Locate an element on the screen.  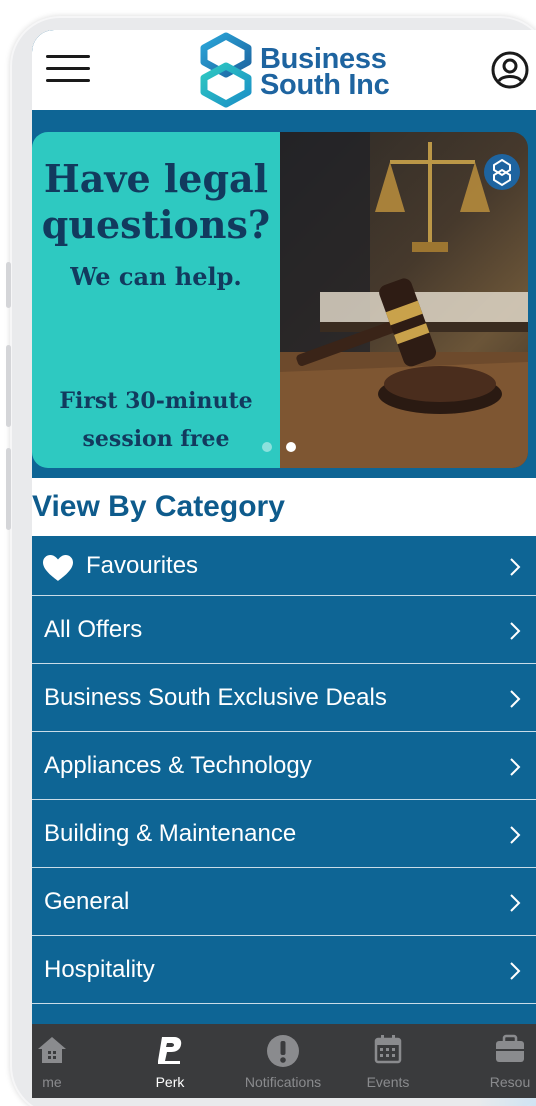
category-item-all-offers: All Offers is located at coordinates (284, 630).